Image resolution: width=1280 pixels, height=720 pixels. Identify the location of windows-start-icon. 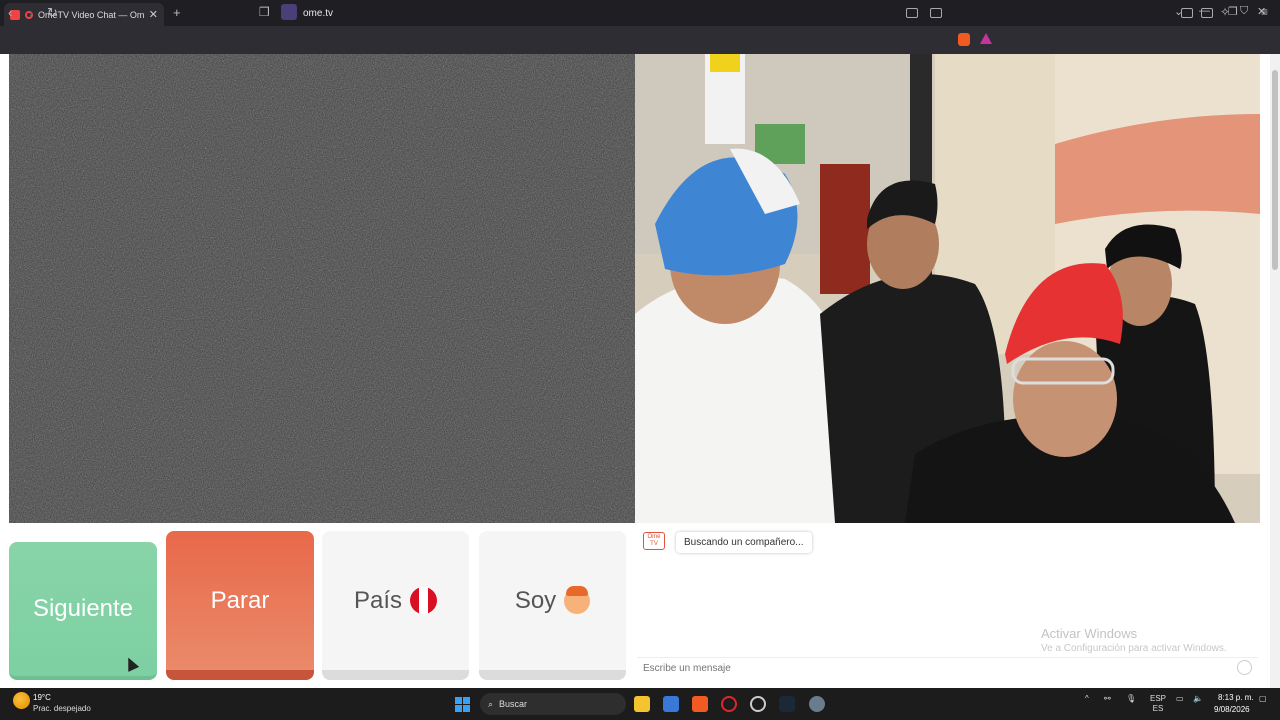
(462, 704).